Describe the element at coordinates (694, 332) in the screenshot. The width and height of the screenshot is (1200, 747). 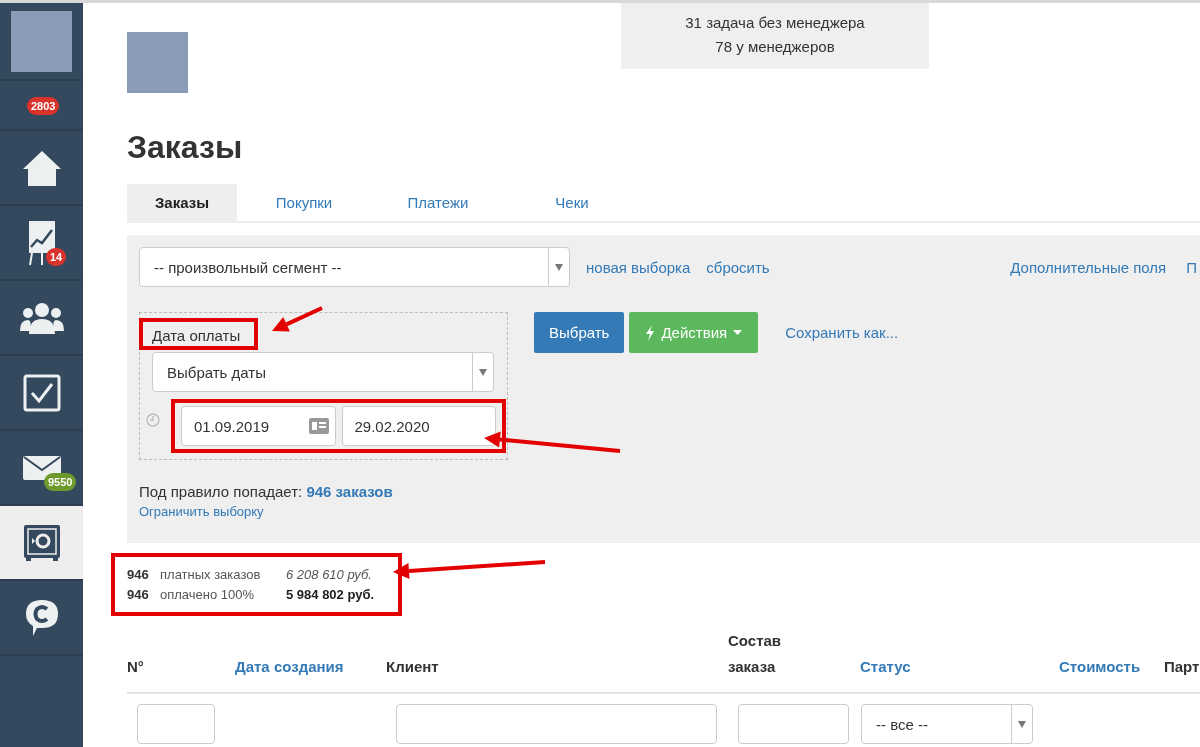
I see `actions-button: Действия` at that location.